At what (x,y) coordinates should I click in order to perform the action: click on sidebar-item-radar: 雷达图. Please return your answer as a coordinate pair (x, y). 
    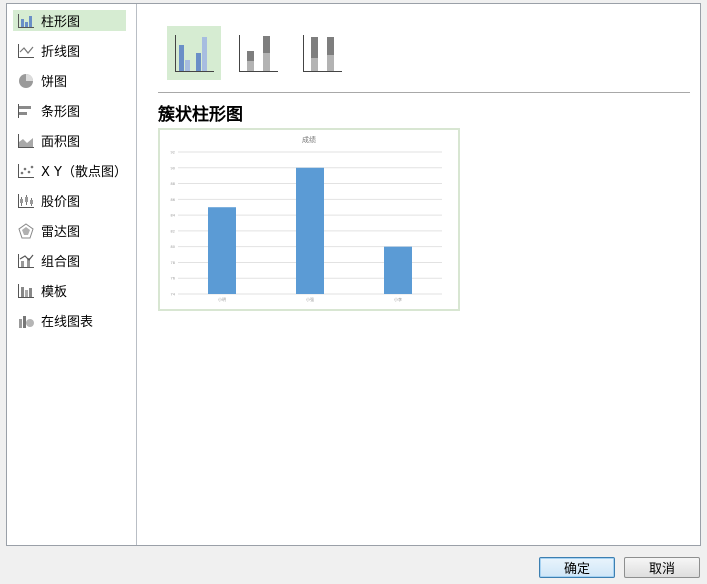
    Looking at the image, I should click on (69, 230).